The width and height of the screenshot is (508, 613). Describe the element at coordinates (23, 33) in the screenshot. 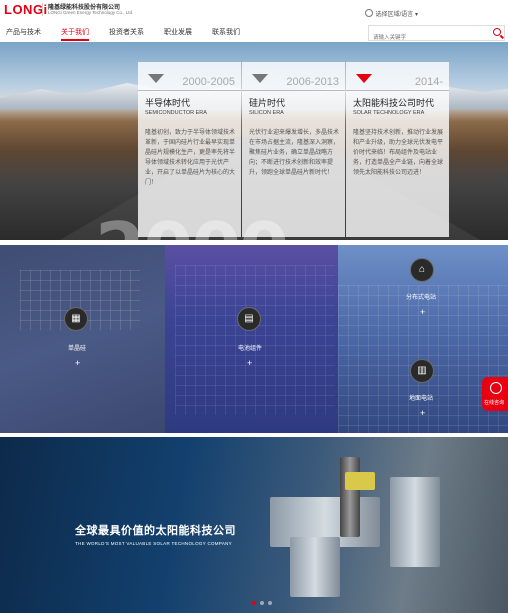

I see `nav-products: 产品与技术` at that location.